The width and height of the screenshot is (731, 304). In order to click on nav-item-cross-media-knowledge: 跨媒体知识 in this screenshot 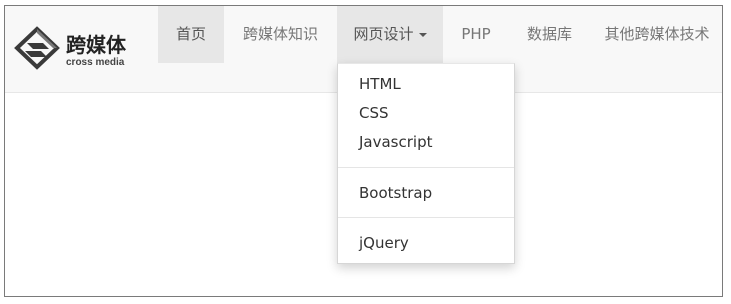, I will do `click(280, 34)`.